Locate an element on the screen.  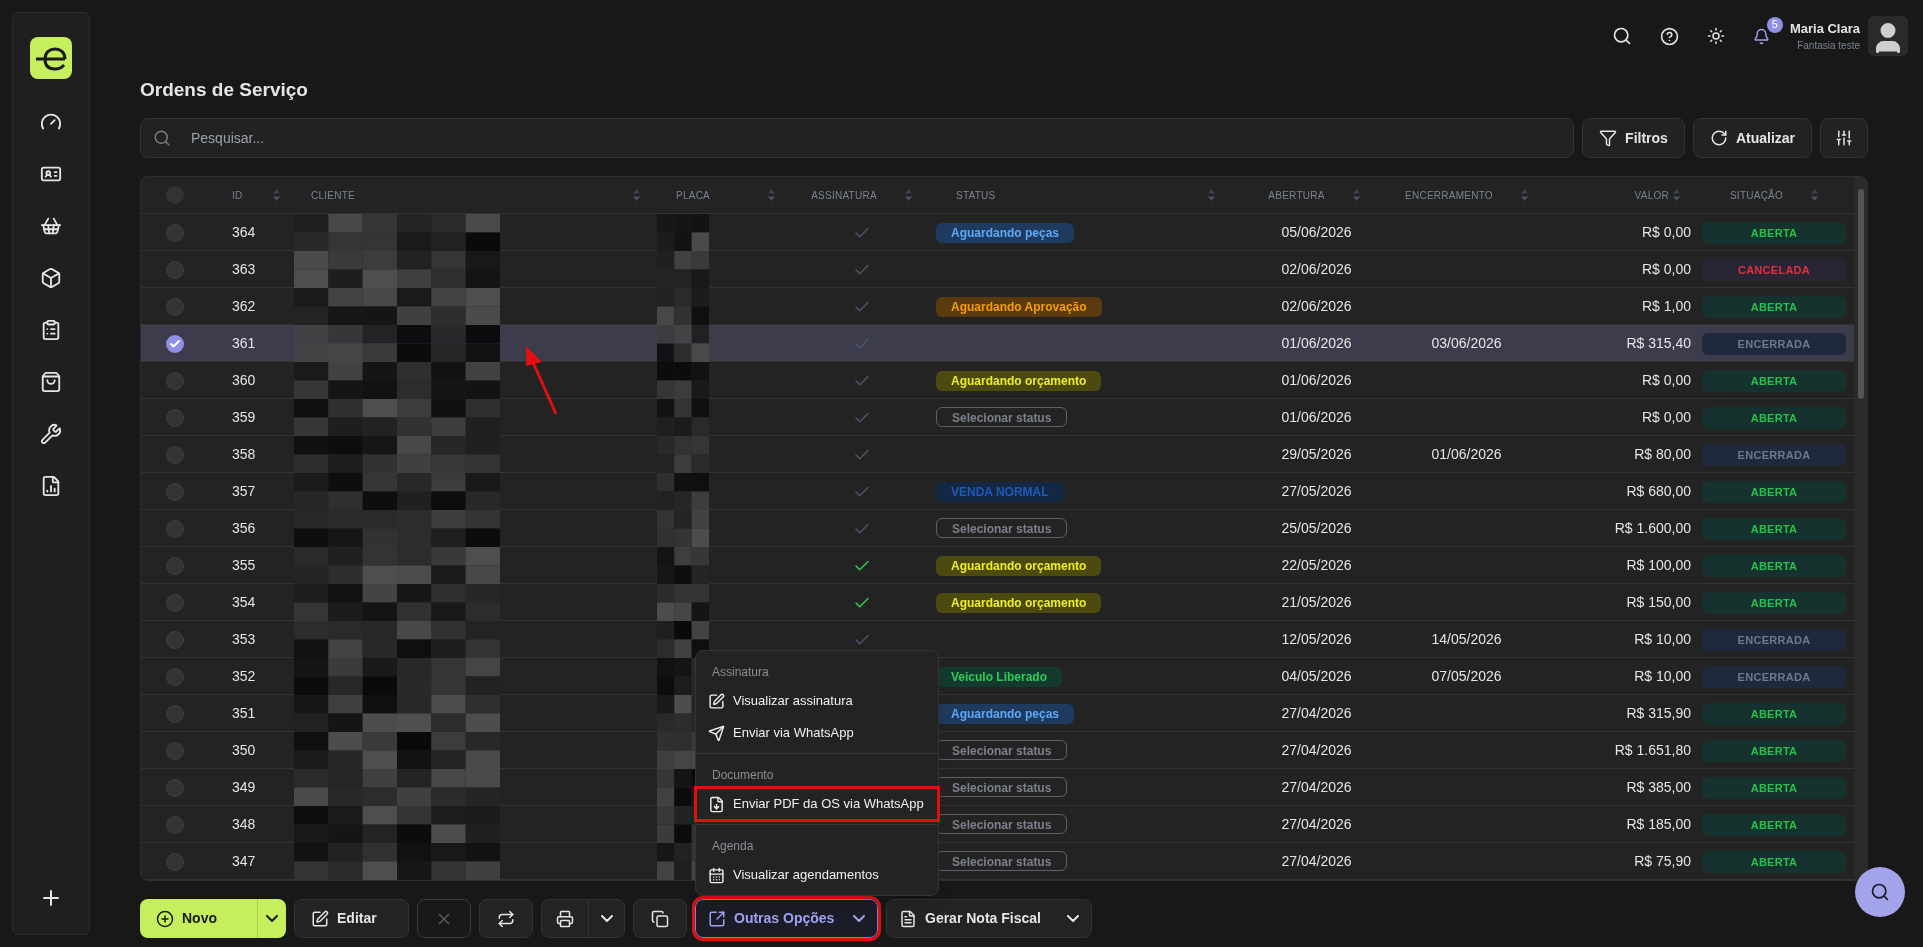
report-icon is located at coordinates (51, 486).